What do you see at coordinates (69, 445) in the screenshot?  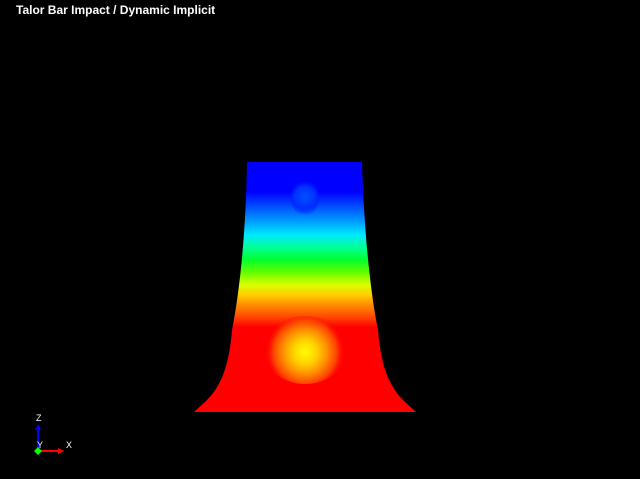 I see `x-axis-label: X` at bounding box center [69, 445].